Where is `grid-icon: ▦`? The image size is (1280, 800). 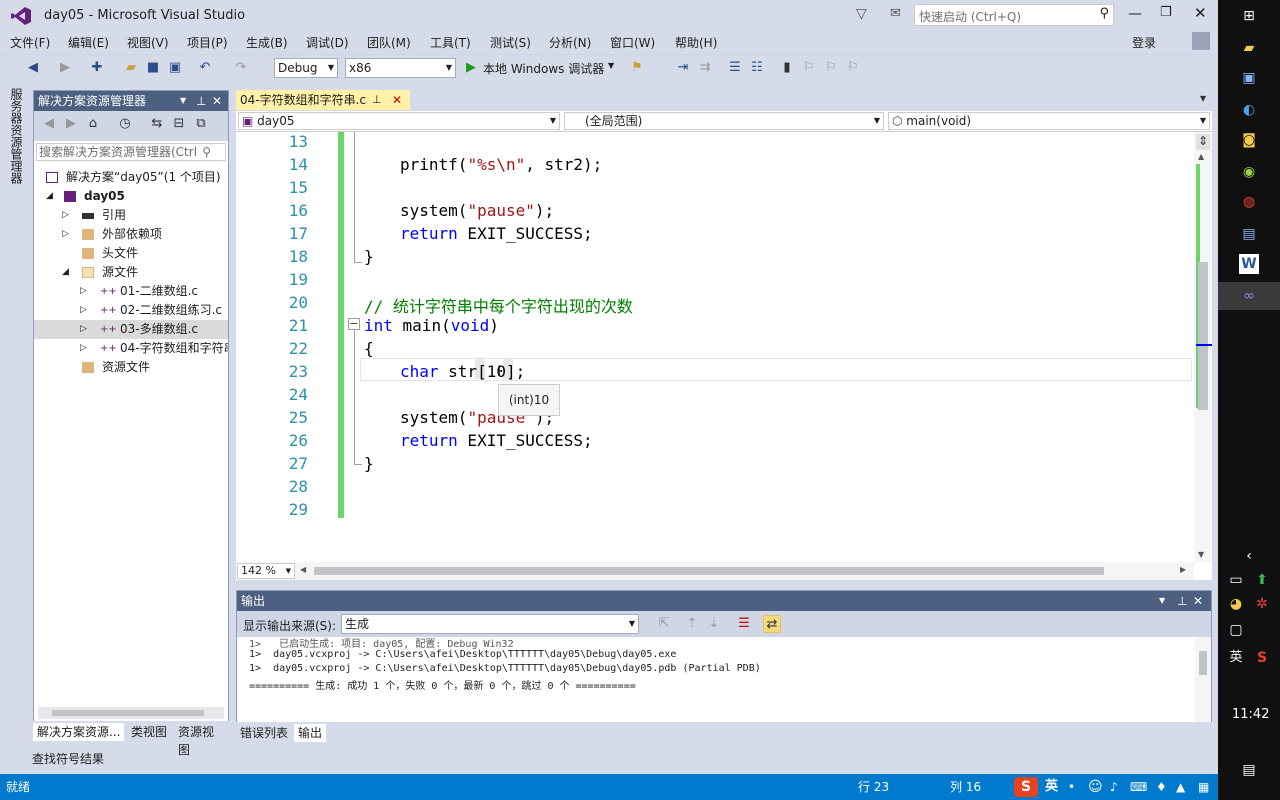
grid-icon: ▦ is located at coordinates (1203, 787).